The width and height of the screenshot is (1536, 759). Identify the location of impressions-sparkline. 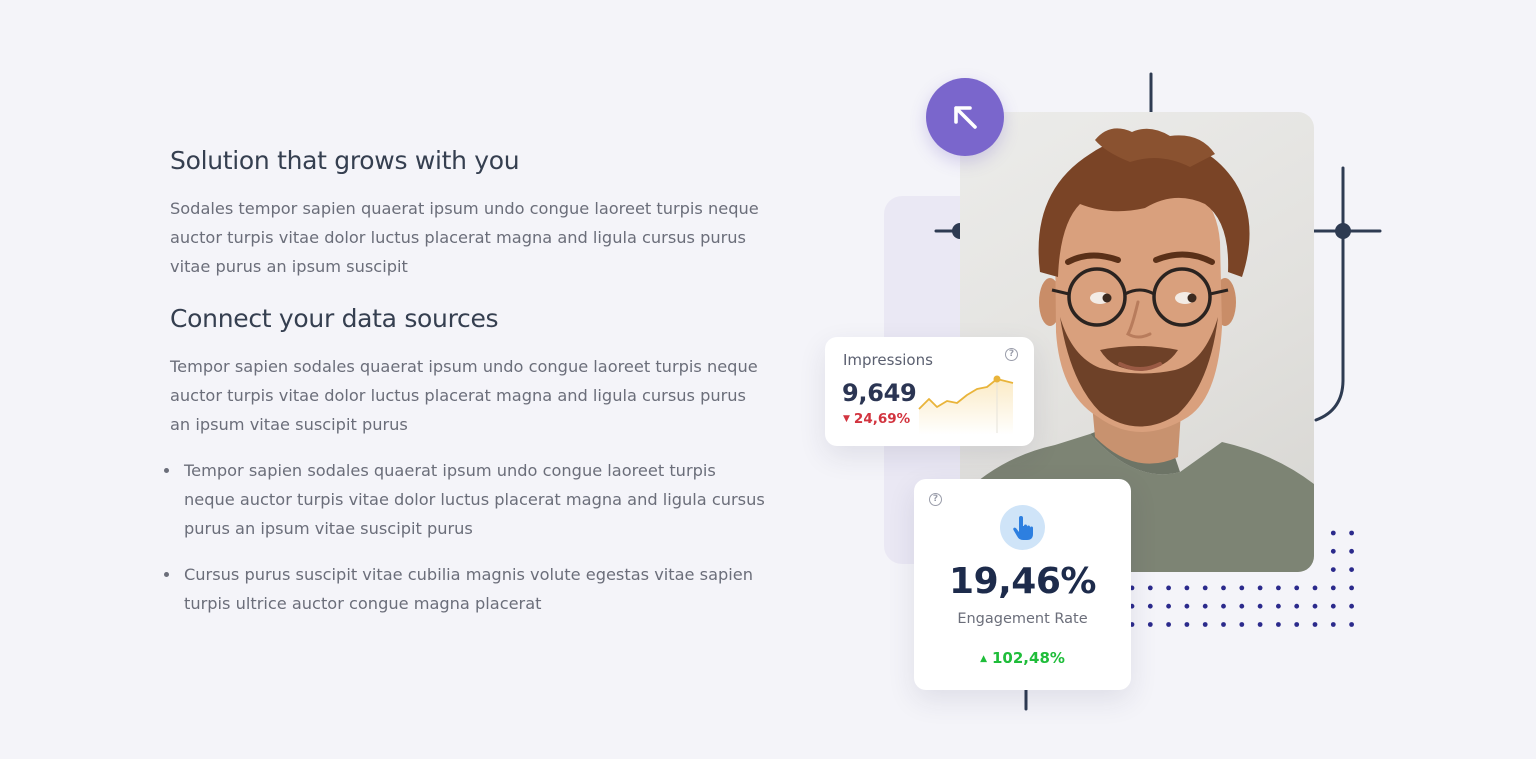
(966, 405).